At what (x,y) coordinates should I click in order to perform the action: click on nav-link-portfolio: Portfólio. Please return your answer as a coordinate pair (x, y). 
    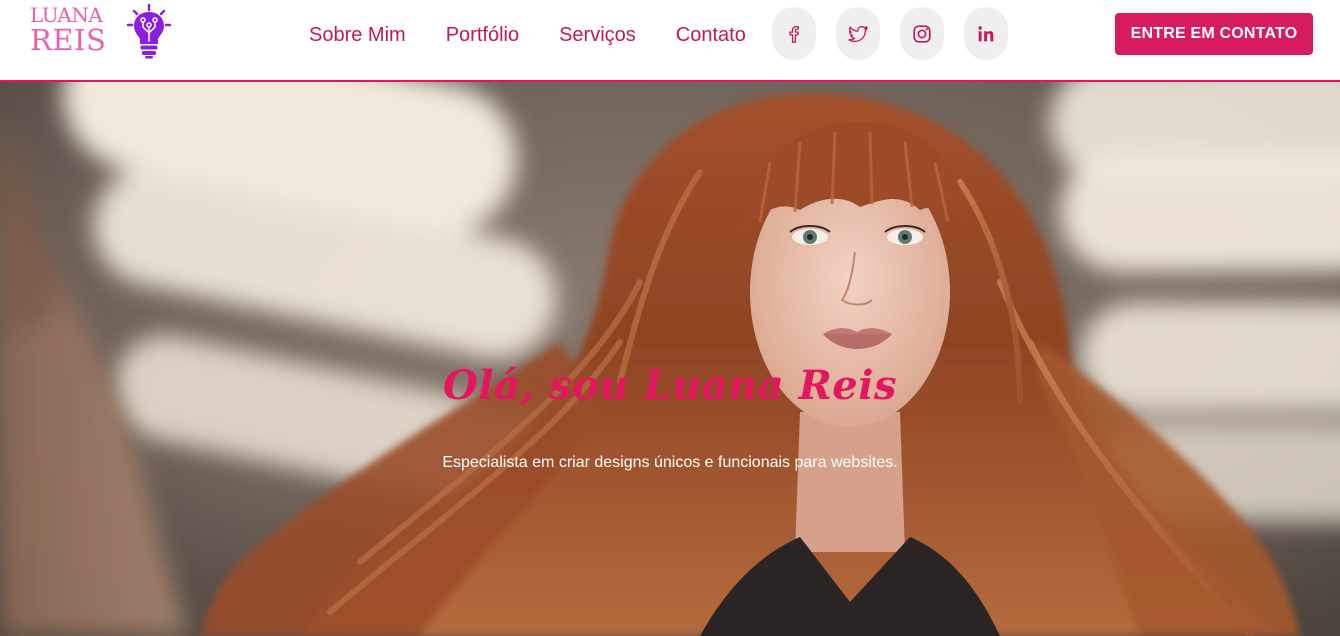
    Looking at the image, I should click on (482, 35).